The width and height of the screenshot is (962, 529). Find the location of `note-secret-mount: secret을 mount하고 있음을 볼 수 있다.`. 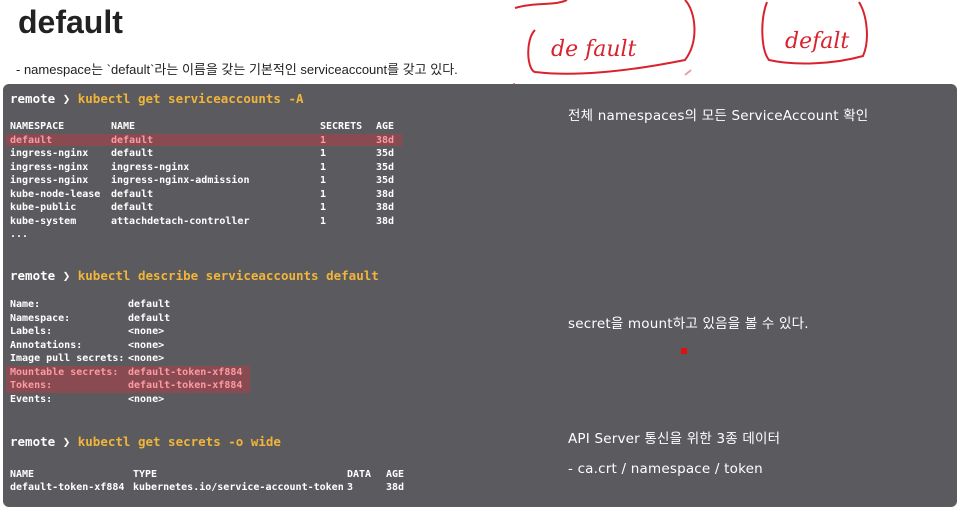

note-secret-mount: secret을 mount하고 있음을 볼 수 있다. is located at coordinates (688, 324).